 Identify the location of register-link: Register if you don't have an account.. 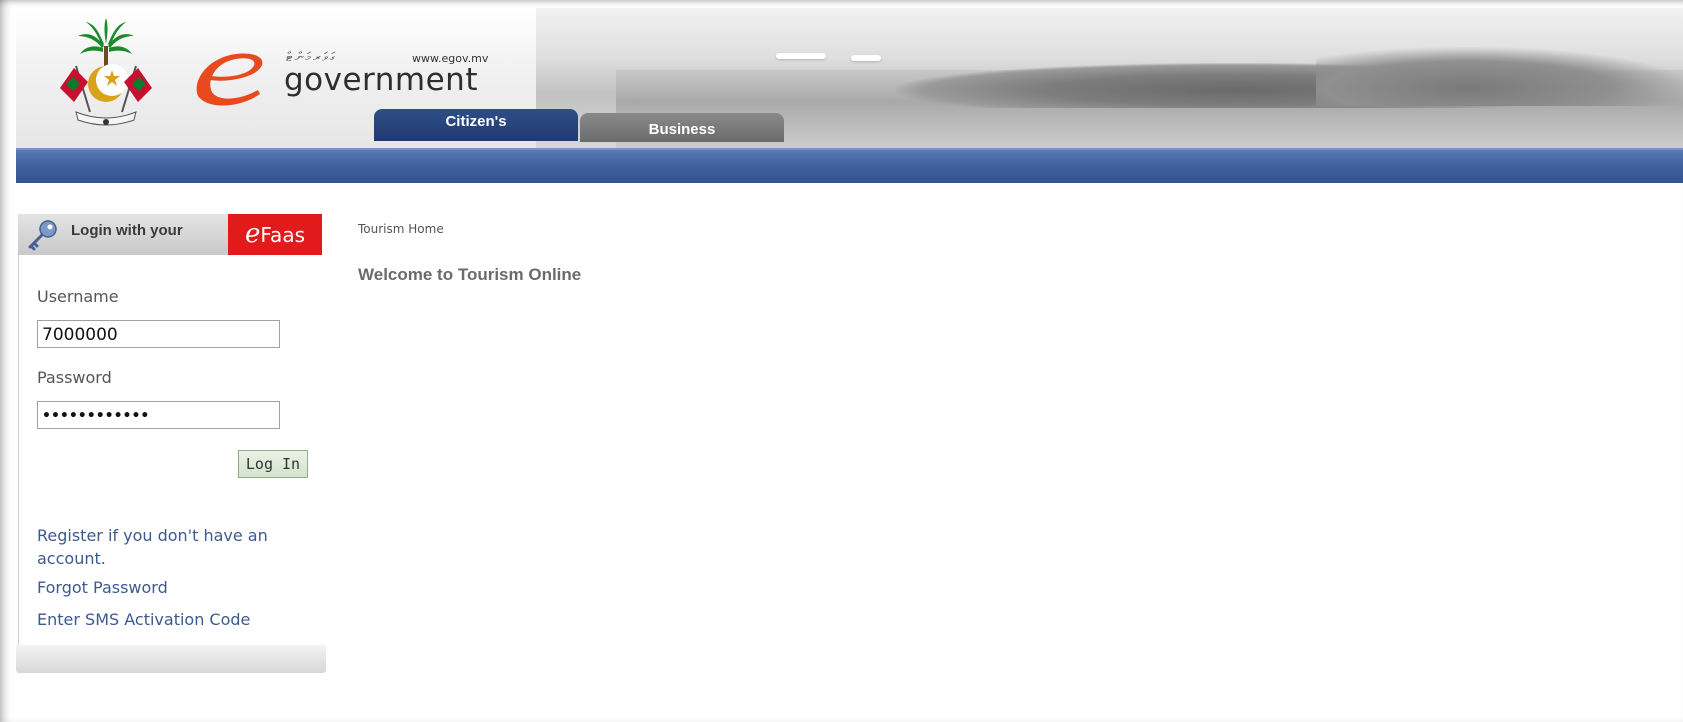
(169, 547).